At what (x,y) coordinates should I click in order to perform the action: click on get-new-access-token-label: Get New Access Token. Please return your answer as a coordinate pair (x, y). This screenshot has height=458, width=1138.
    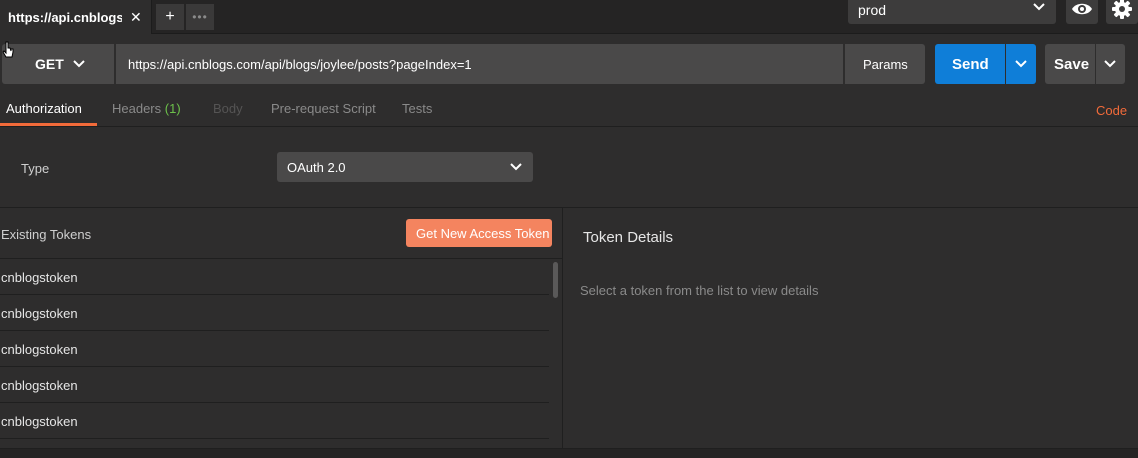
    Looking at the image, I should click on (483, 233).